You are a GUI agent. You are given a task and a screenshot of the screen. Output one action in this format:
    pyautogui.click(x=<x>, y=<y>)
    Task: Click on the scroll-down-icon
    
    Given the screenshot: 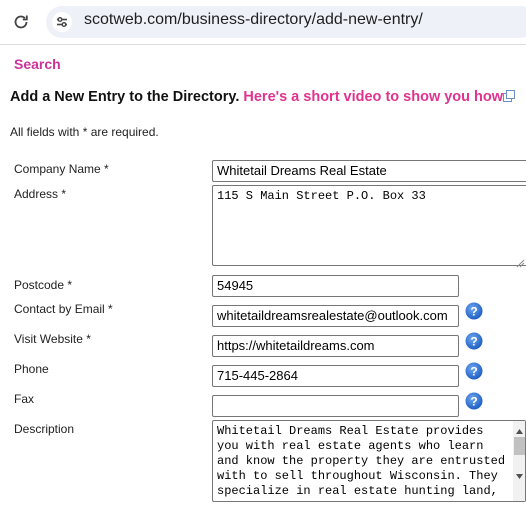 What is the action you would take?
    pyautogui.click(x=519, y=473)
    